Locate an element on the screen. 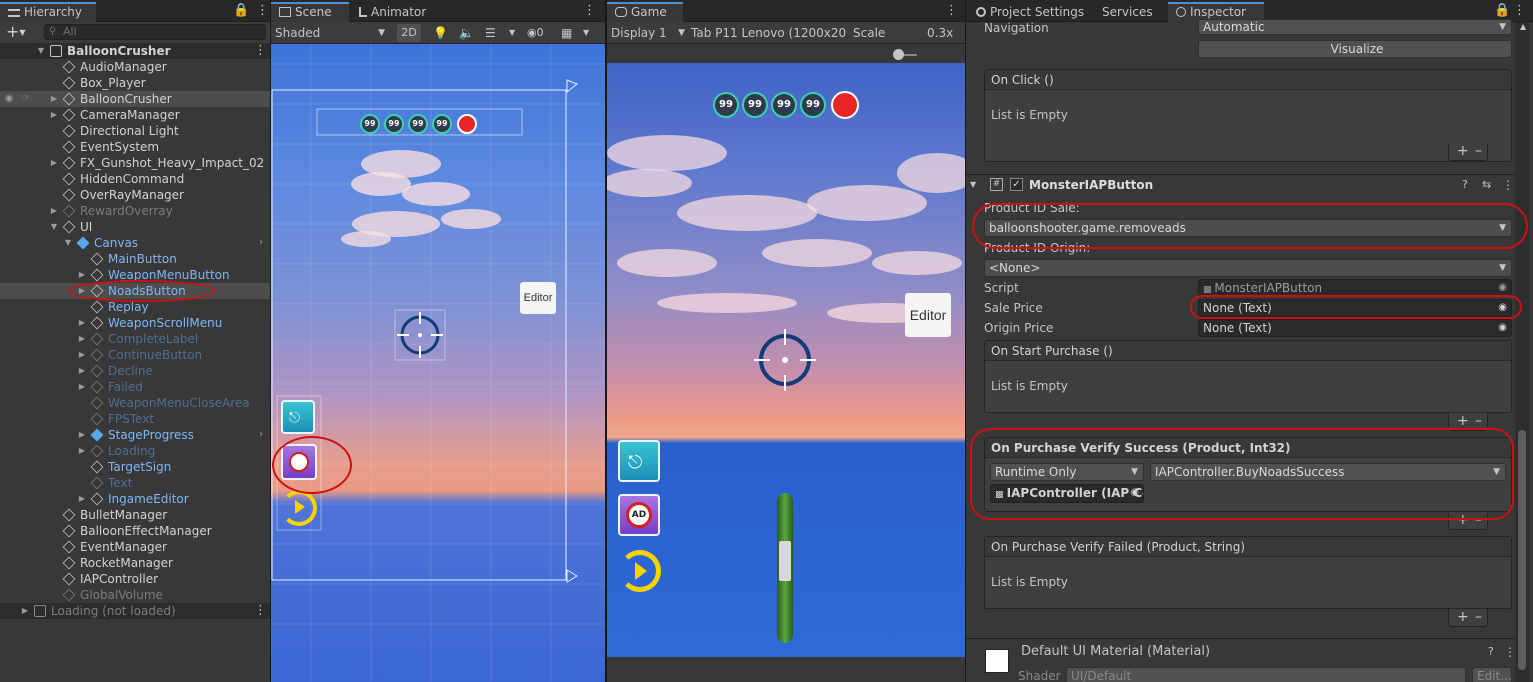 This screenshot has height=682, width=1533. hierarchy-item: ▶ RewardOverray is located at coordinates (135, 211).